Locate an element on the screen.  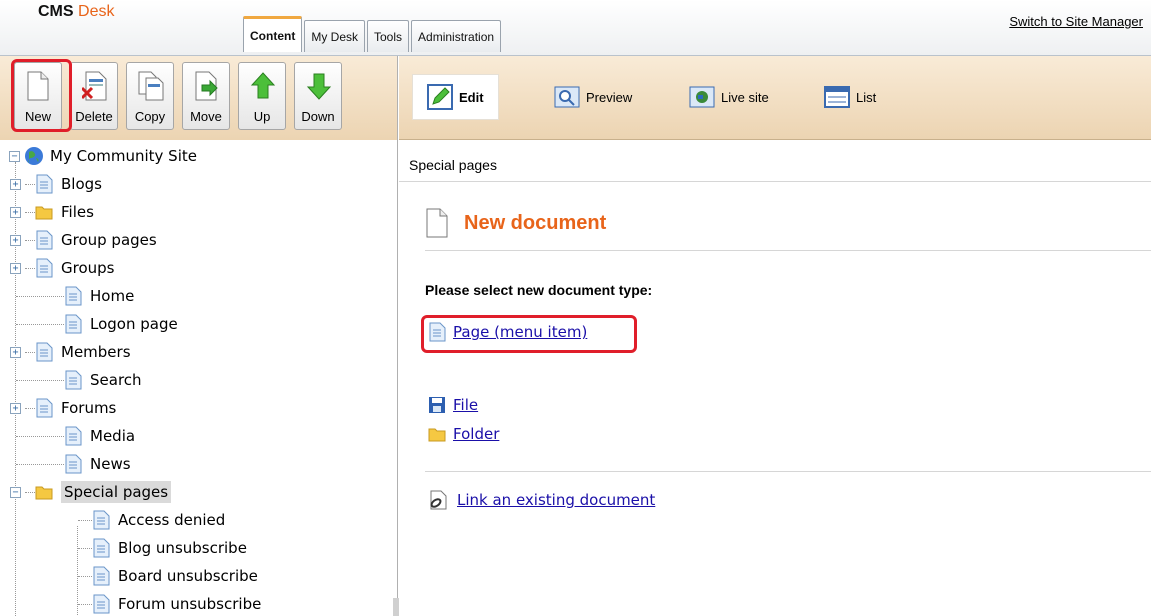
tree-item-label: Files is located at coordinates (77, 212).